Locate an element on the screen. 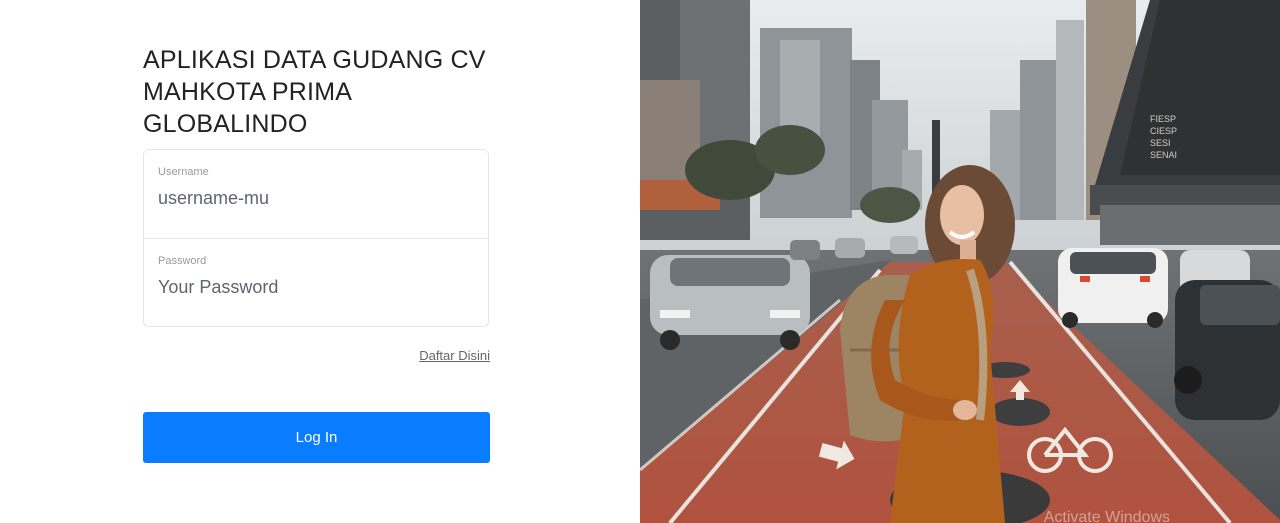 This screenshot has width=1280, height=523. svg-text: CIESP is located at coordinates (1163, 131).